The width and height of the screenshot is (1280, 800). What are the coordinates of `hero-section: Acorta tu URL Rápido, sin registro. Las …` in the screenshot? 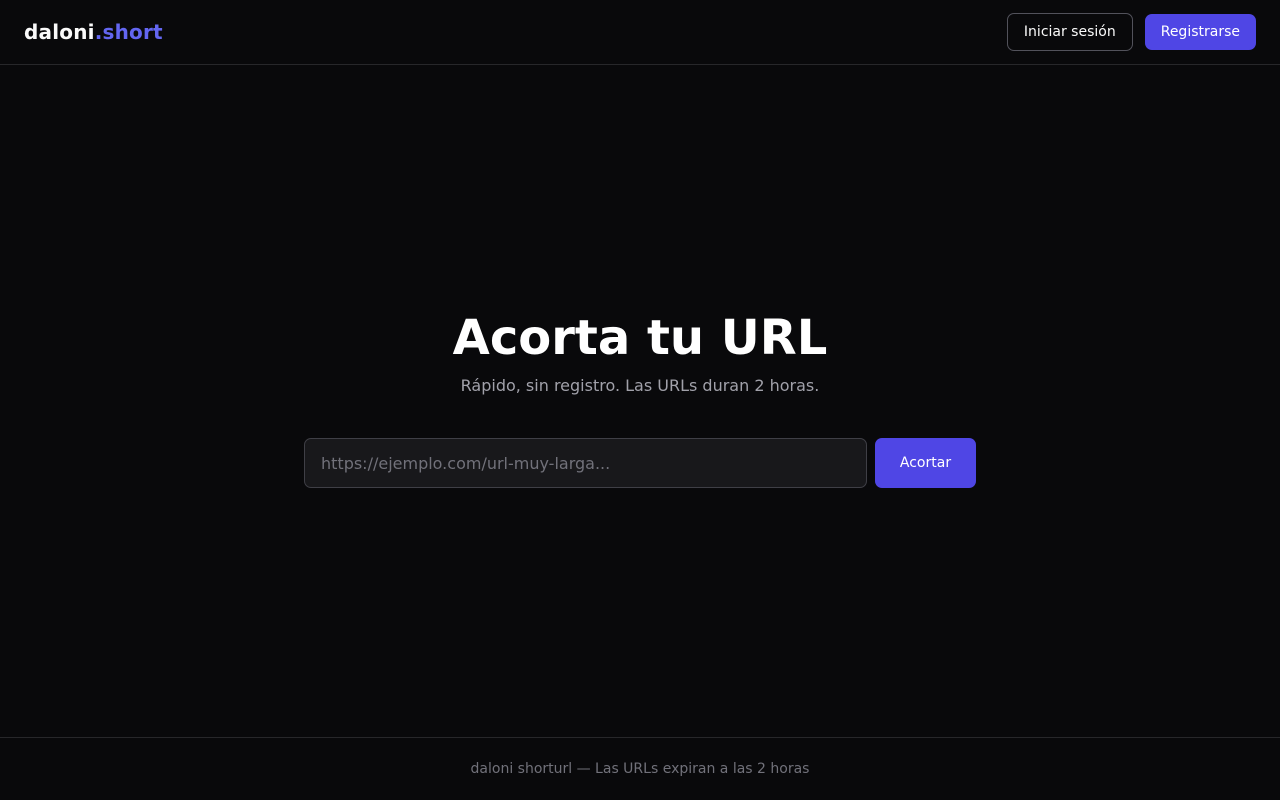 It's located at (640, 348).